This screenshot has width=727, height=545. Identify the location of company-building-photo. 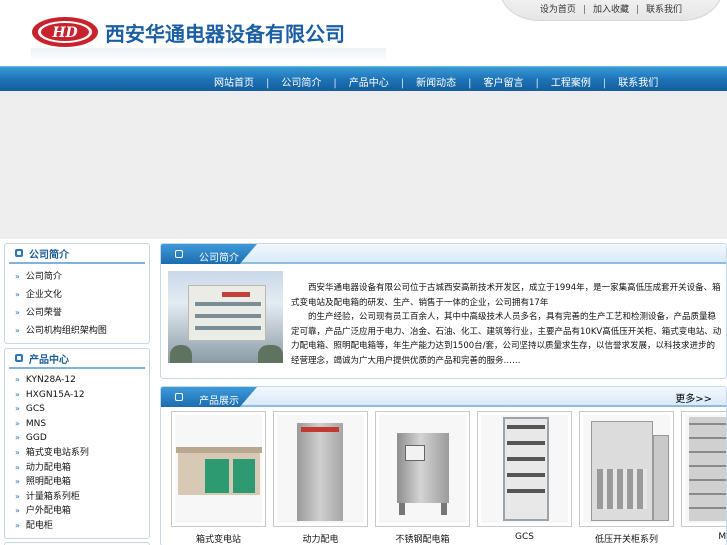
(225, 317).